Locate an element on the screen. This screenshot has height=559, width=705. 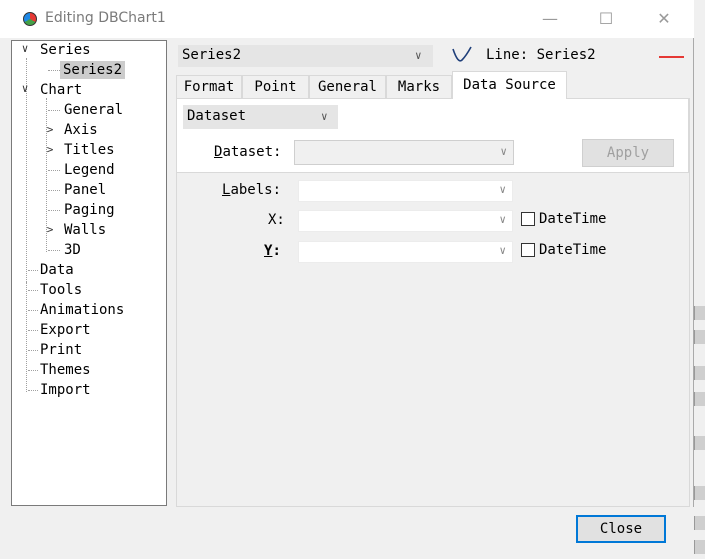
tree-item-axis: Axis is located at coordinates (81, 130).